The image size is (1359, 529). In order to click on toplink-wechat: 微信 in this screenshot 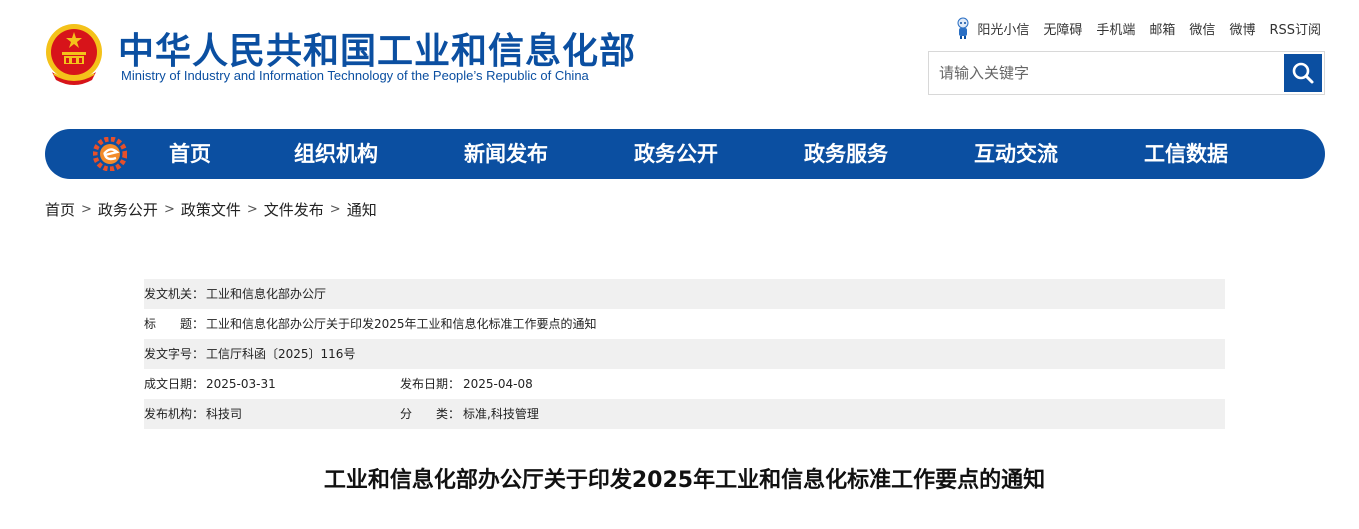, I will do `click(1202, 28)`.